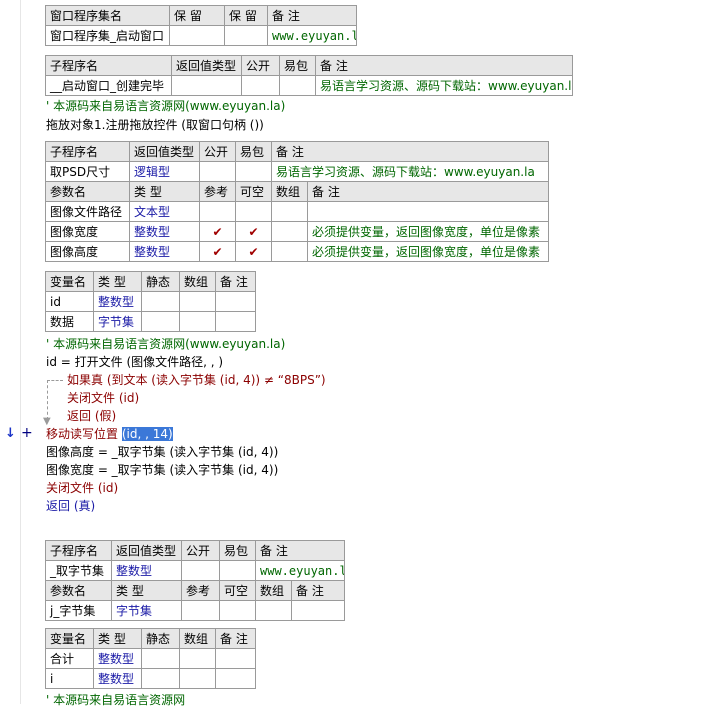 This screenshot has width=708, height=708. I want to click on subroutine-name-cell: _取字节集, so click(78, 570).